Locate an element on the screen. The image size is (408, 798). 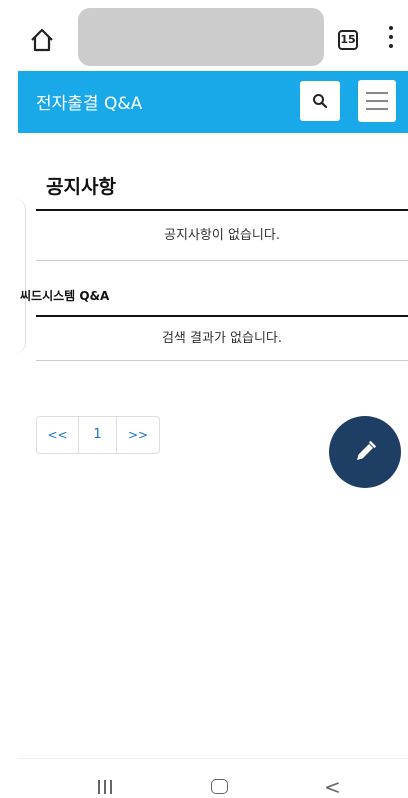
qa-table: 검색 결과가 없습니다. is located at coordinates (222, 338).